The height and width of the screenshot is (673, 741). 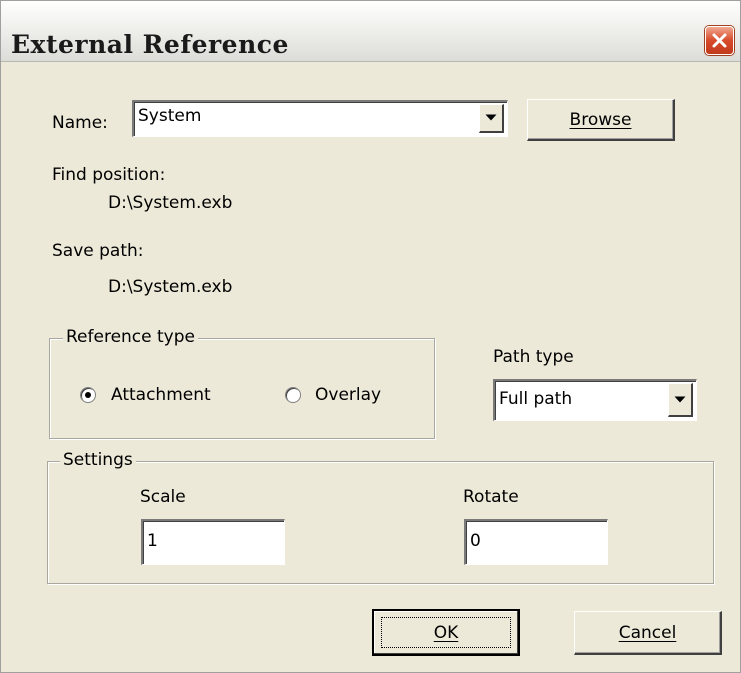 I want to click on ok-button: OK, so click(x=446, y=632).